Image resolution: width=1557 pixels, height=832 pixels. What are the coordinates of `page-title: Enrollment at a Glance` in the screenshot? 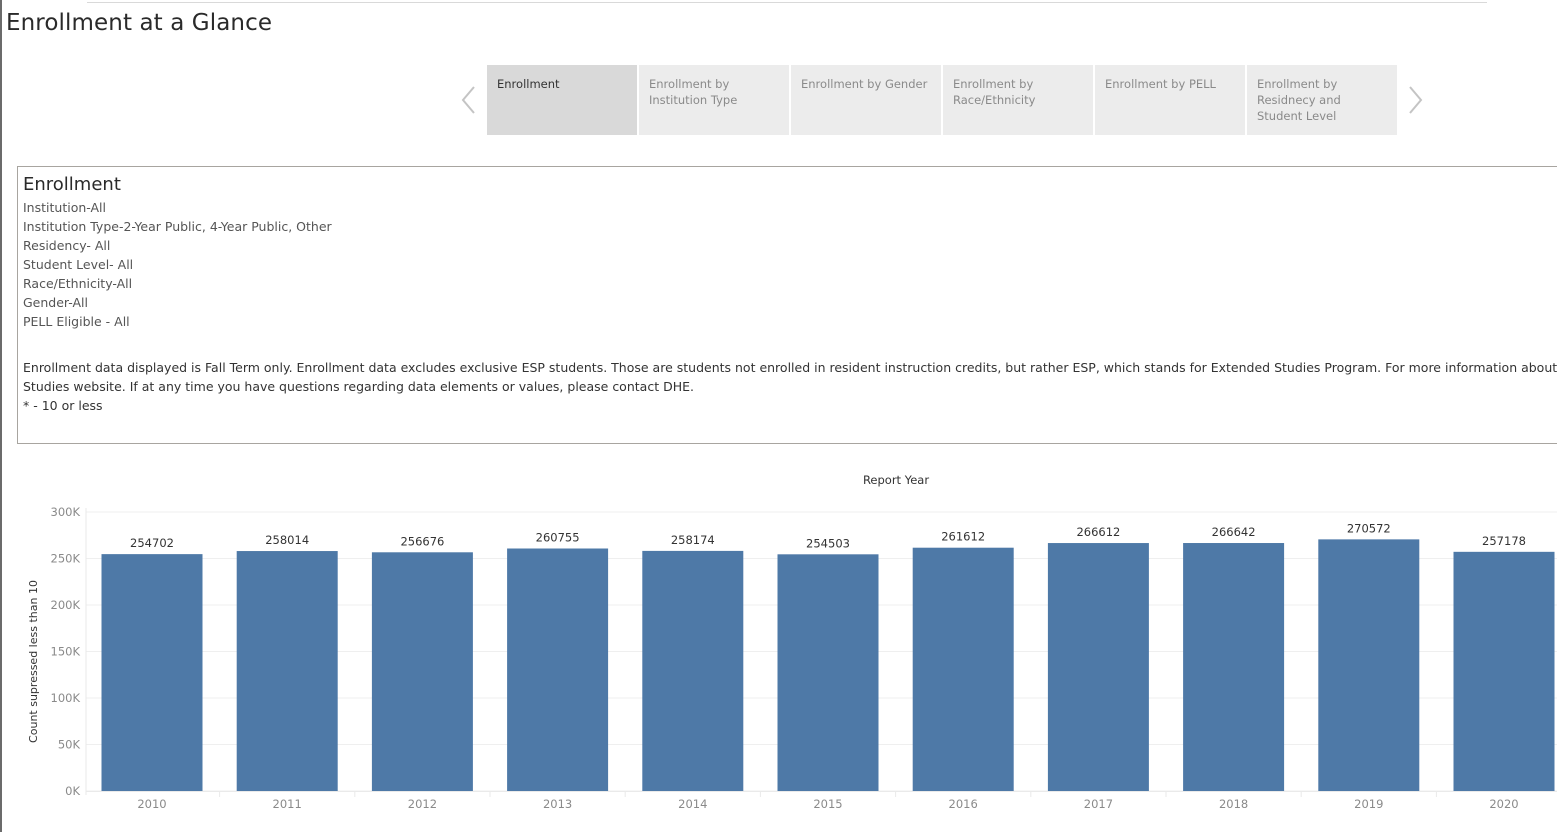 It's located at (139, 23).